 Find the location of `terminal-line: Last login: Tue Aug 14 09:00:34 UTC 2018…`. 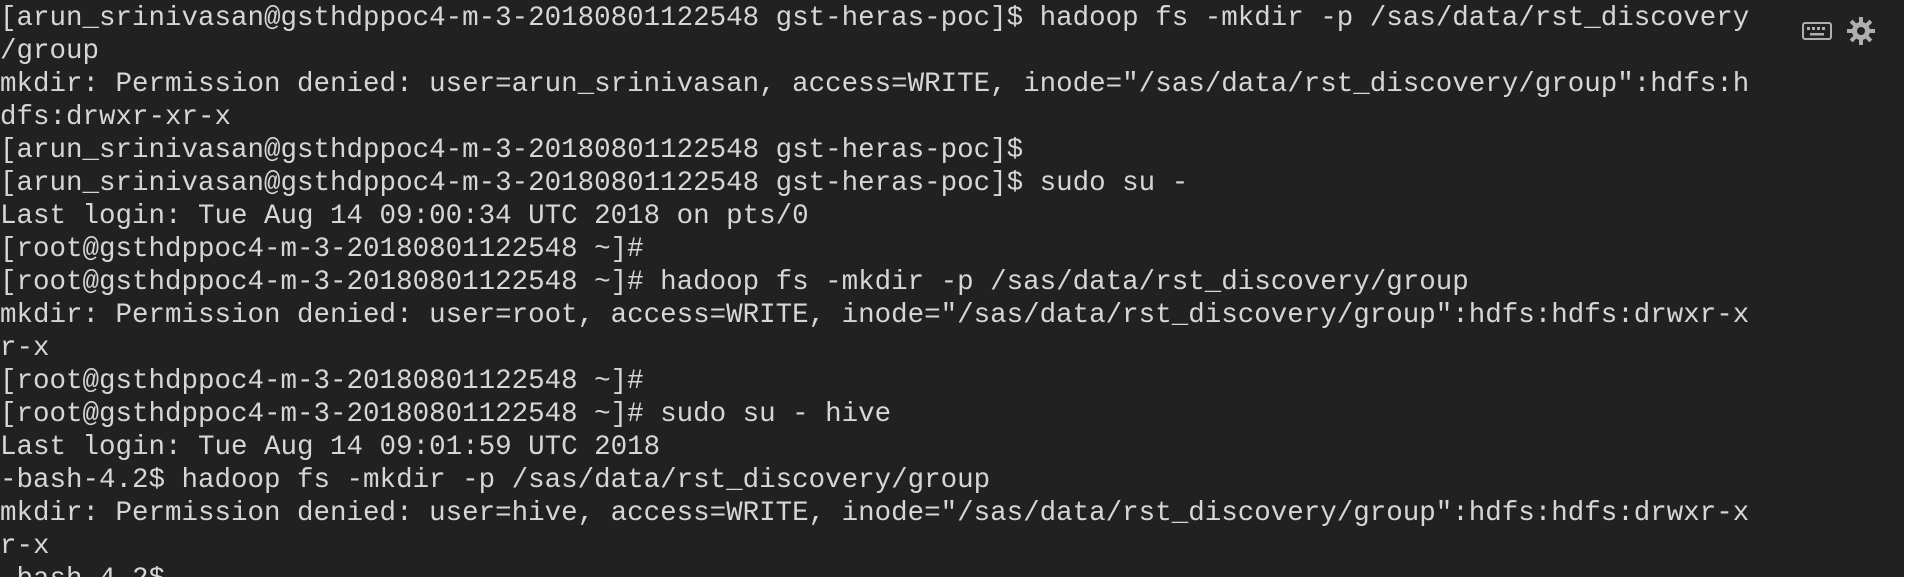

terminal-line: Last login: Tue Aug 14 09:00:34 UTC 2018… is located at coordinates (404, 216).